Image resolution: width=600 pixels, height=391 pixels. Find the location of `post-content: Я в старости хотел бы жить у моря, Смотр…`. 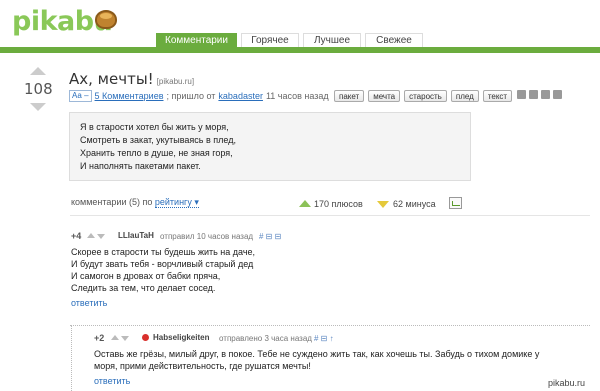

post-content: Я в старости хотел бы жить у моря, Смотр… is located at coordinates (270, 146).